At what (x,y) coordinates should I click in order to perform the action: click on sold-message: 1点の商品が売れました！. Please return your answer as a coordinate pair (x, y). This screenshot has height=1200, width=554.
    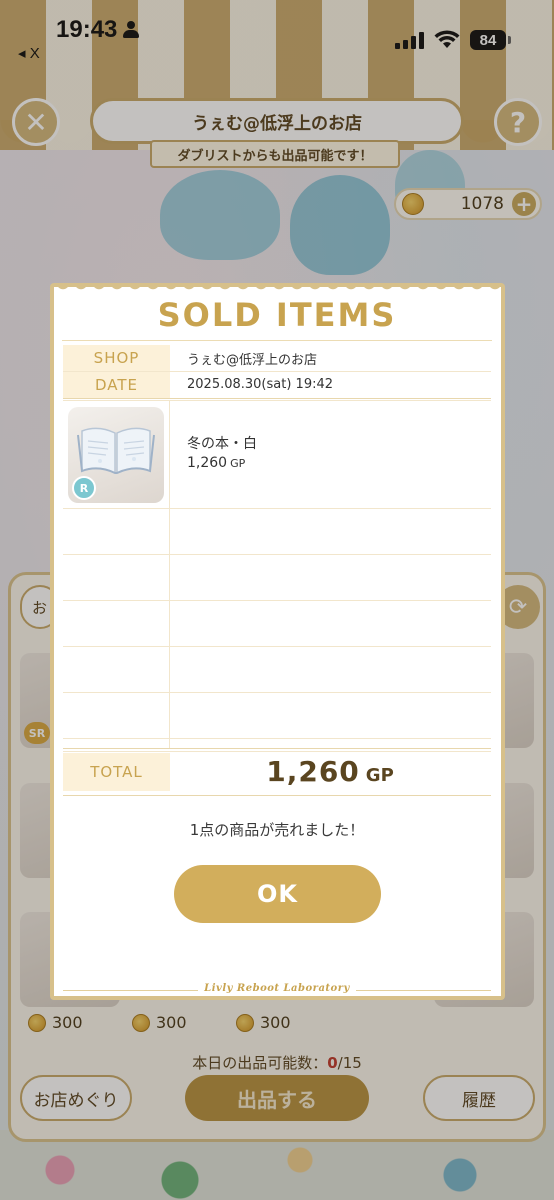
    Looking at the image, I should click on (277, 830).